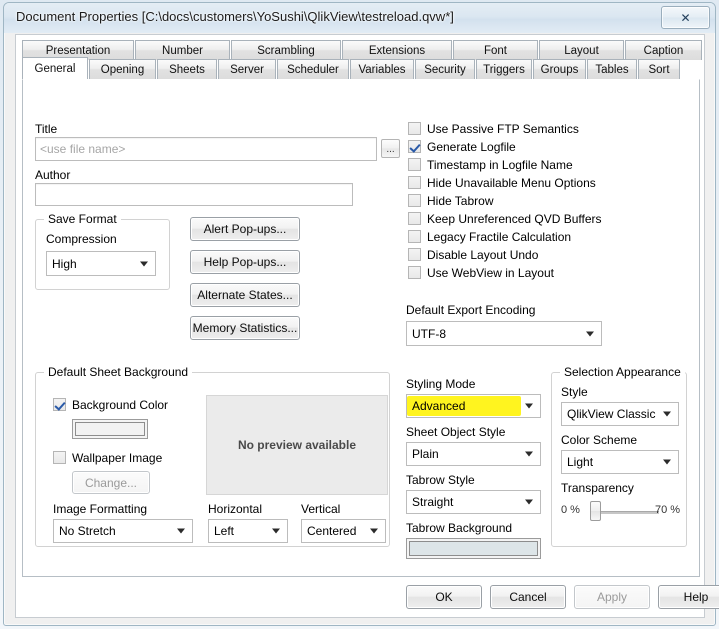 This screenshot has width=719, height=629. What do you see at coordinates (612, 597) in the screenshot?
I see `apply-button: Apply` at bounding box center [612, 597].